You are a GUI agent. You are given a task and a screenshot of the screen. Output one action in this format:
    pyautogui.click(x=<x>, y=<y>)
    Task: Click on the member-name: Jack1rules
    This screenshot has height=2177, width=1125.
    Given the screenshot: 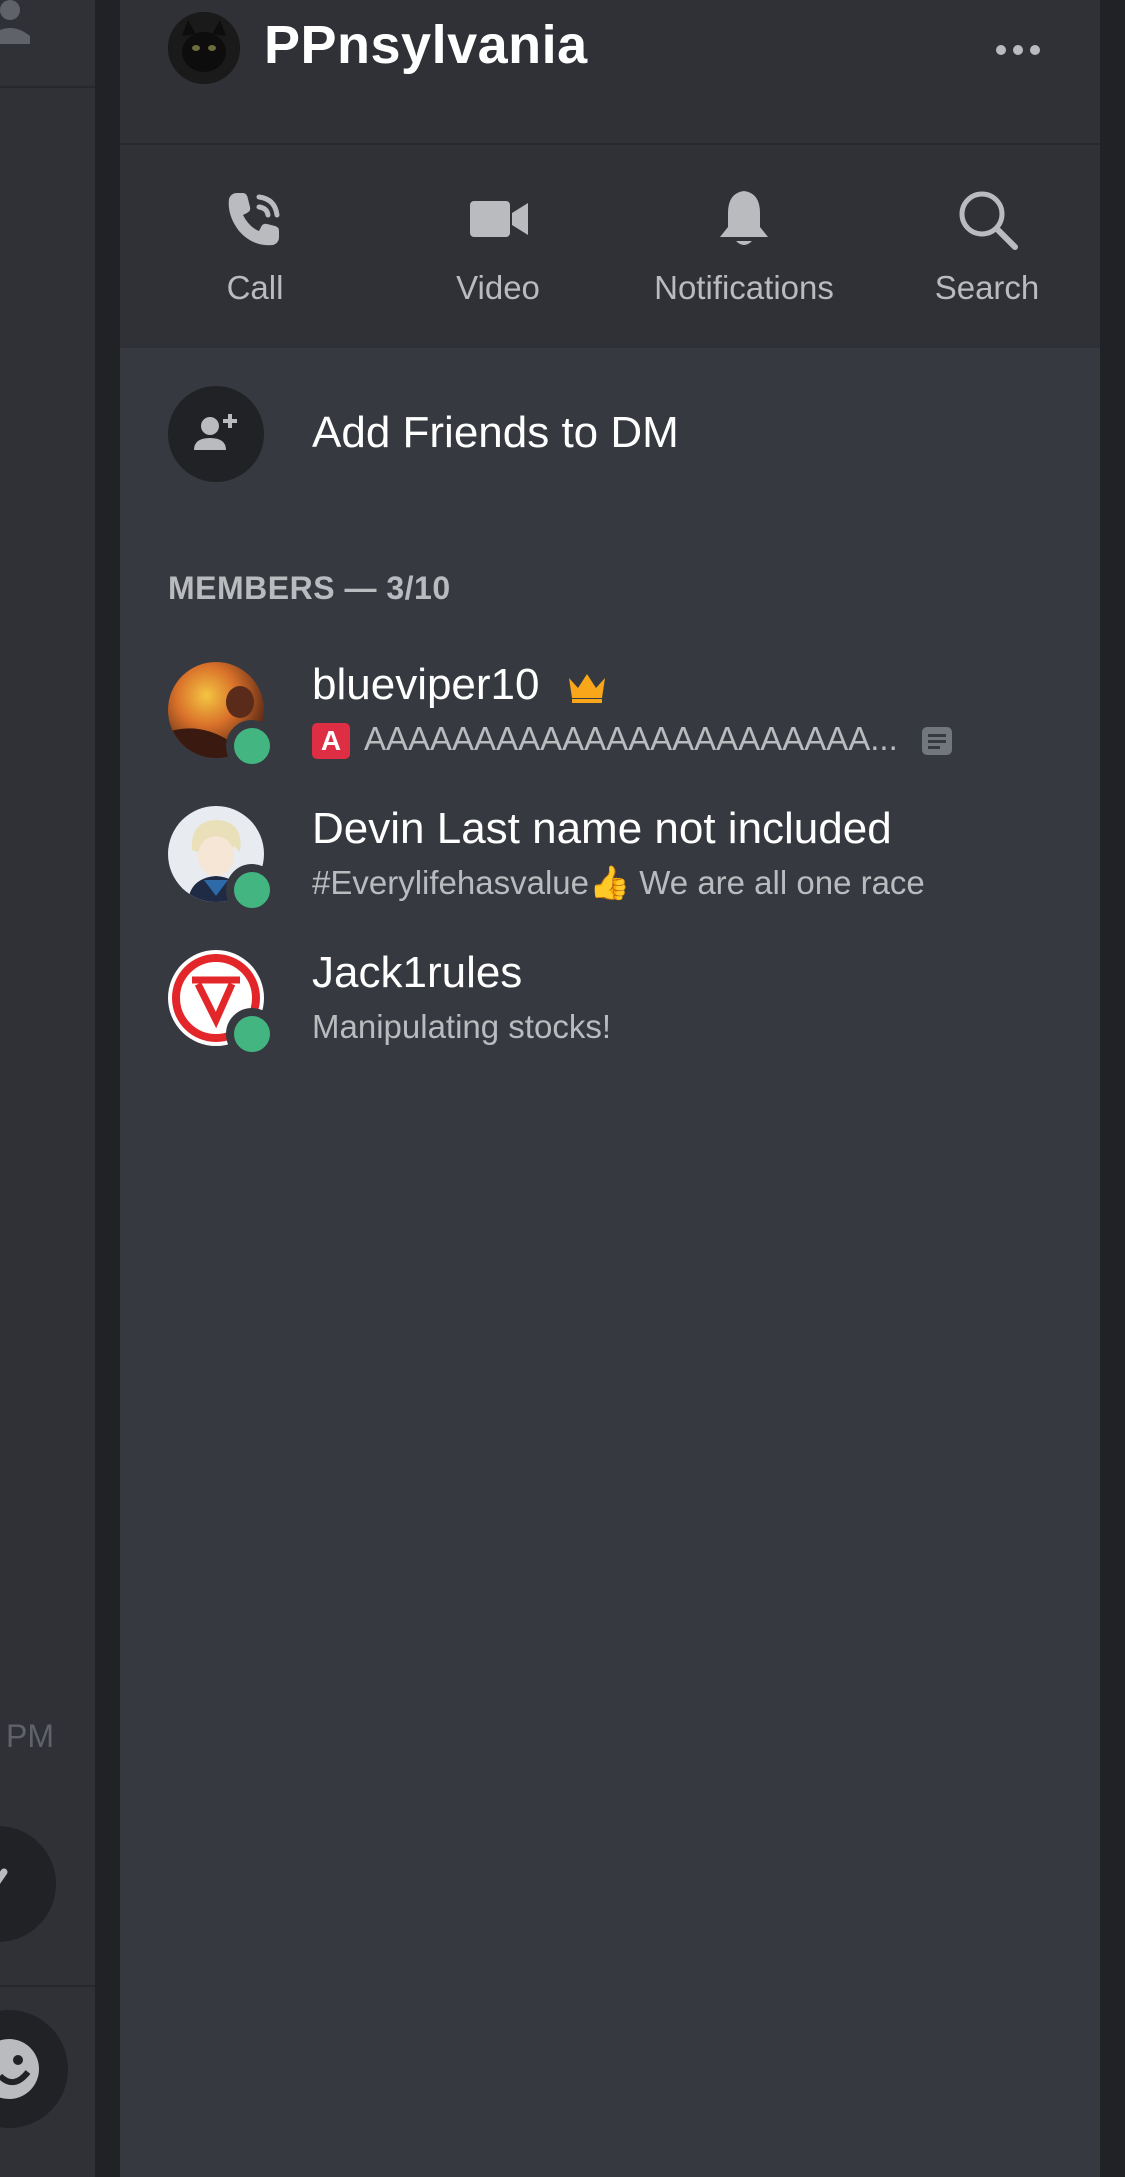 What is the action you would take?
    pyautogui.click(x=417, y=972)
    